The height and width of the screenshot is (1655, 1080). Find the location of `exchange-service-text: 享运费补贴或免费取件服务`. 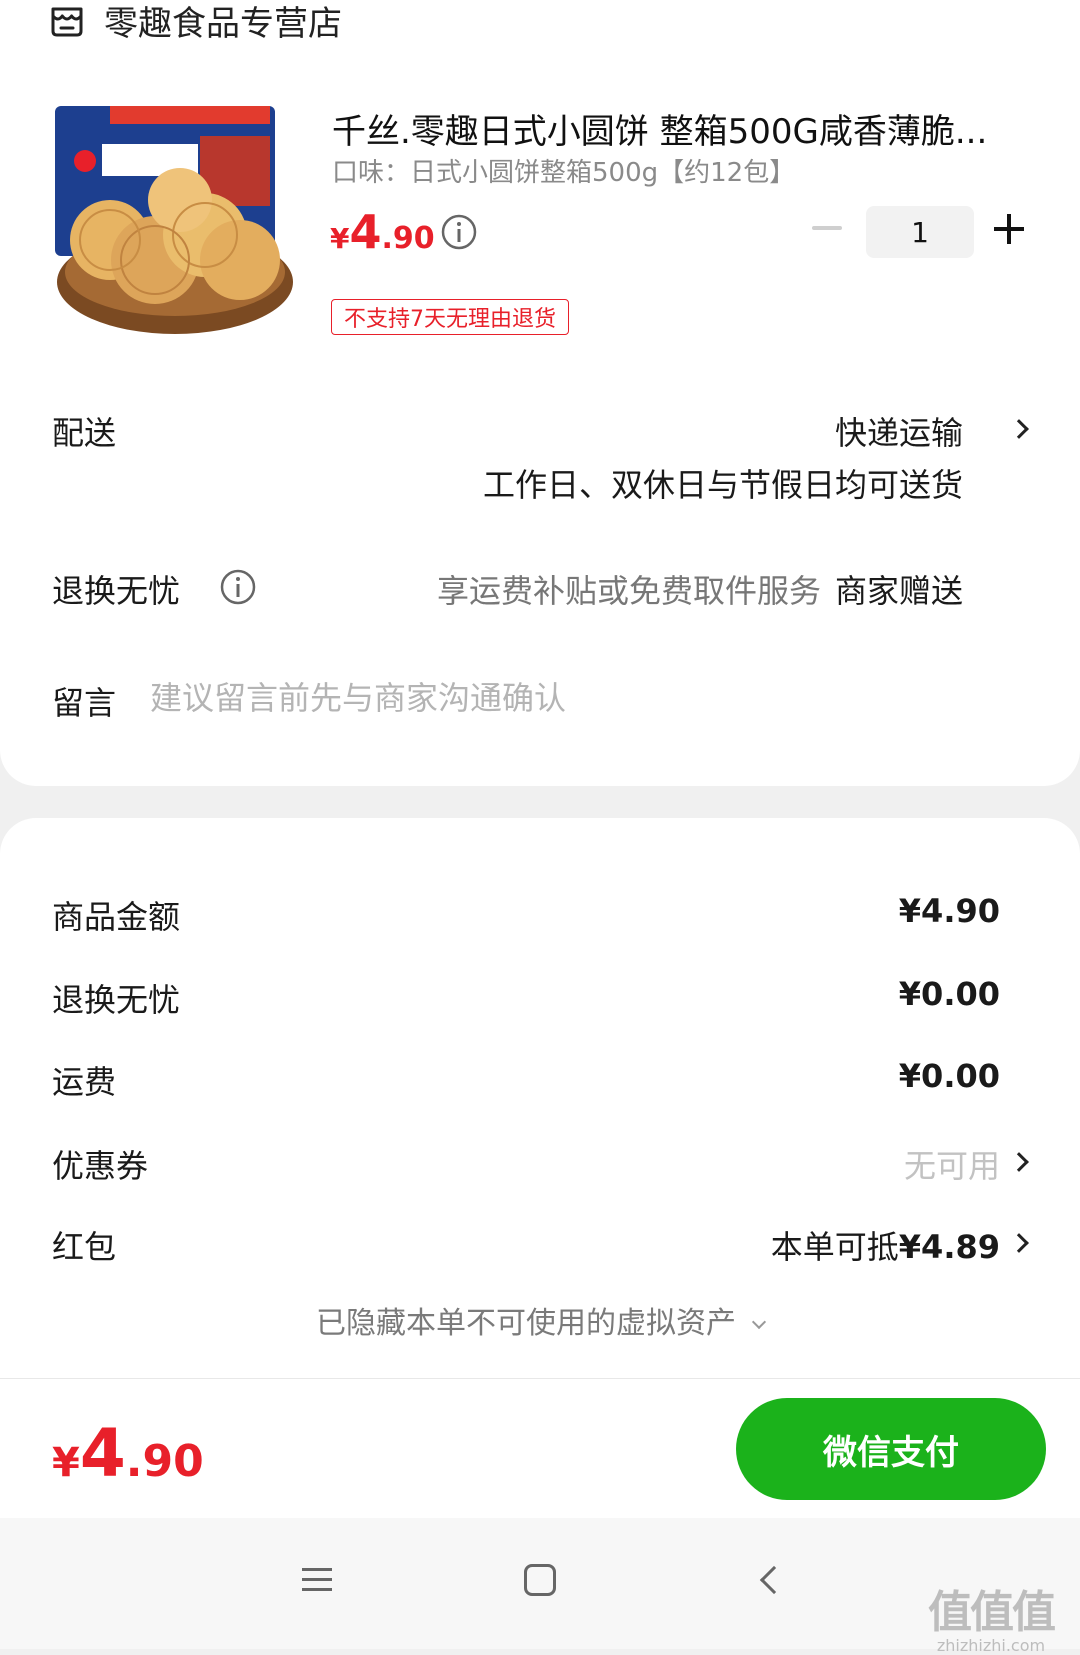

exchange-service-text: 享运费补贴或免费取件服务 is located at coordinates (628, 591).